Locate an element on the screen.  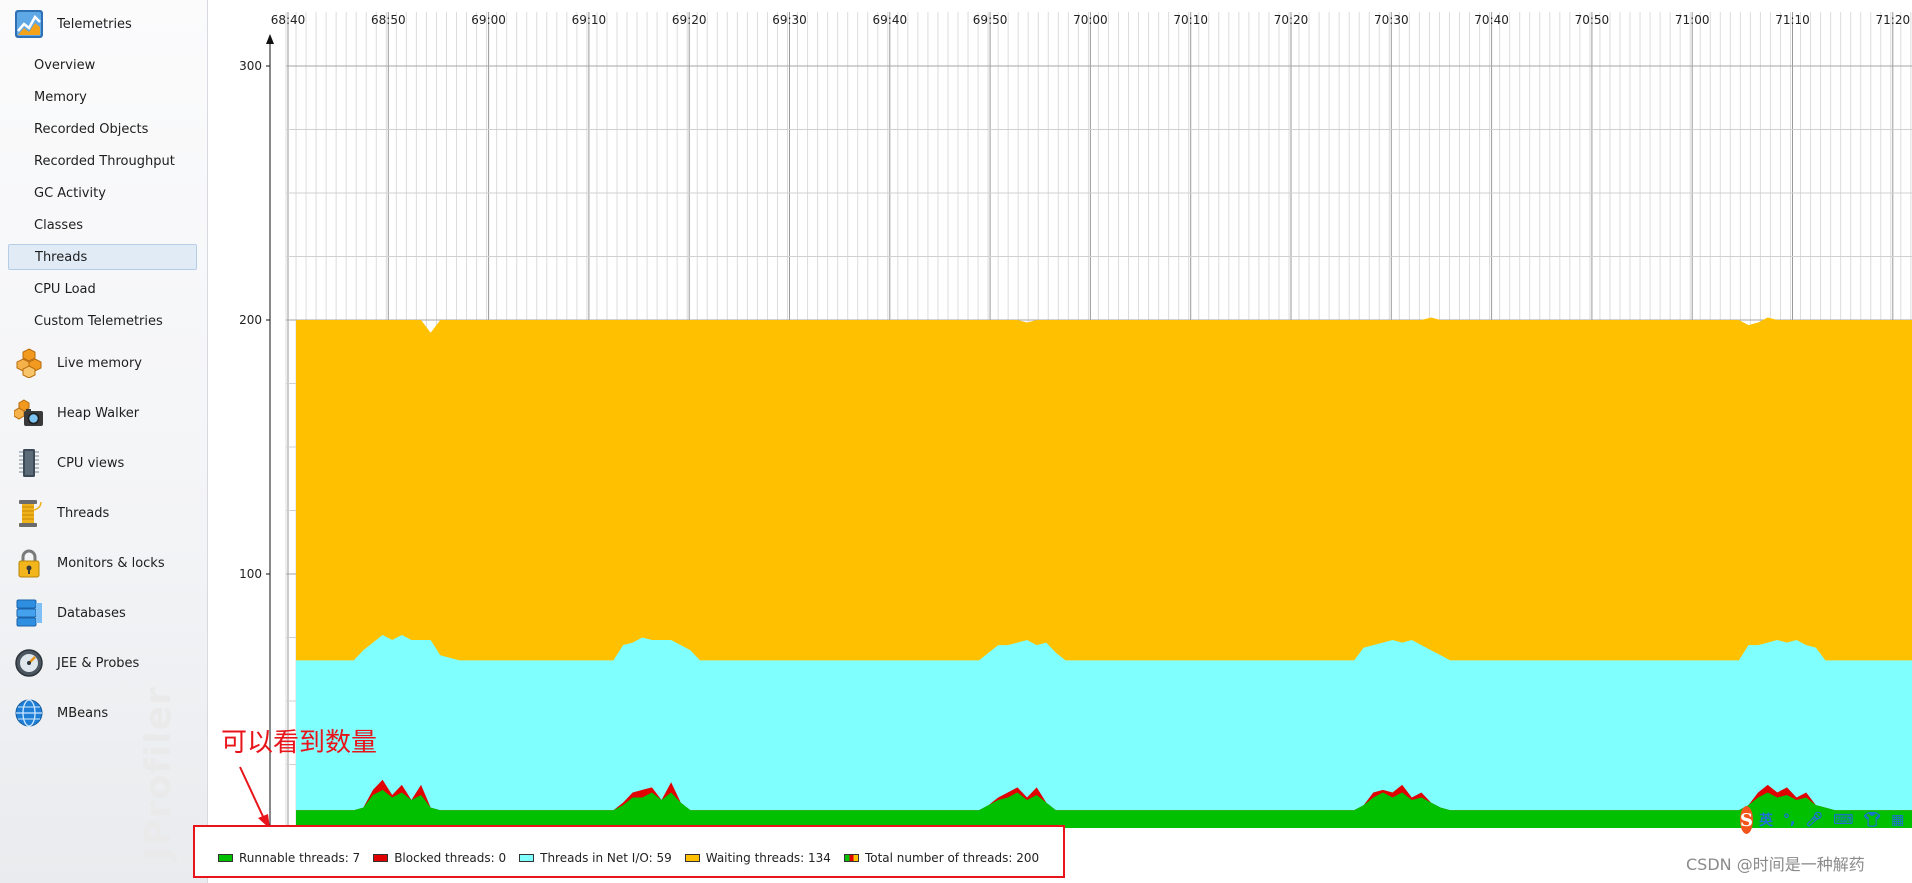
section-monitors-locks: Monitors & locks is located at coordinates (106, 563).